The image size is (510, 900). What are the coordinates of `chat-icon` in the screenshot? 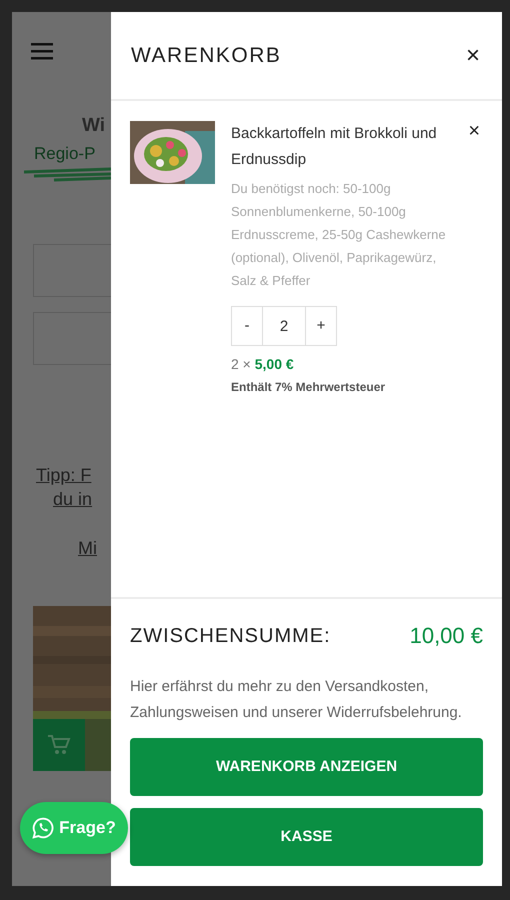 It's located at (43, 828).